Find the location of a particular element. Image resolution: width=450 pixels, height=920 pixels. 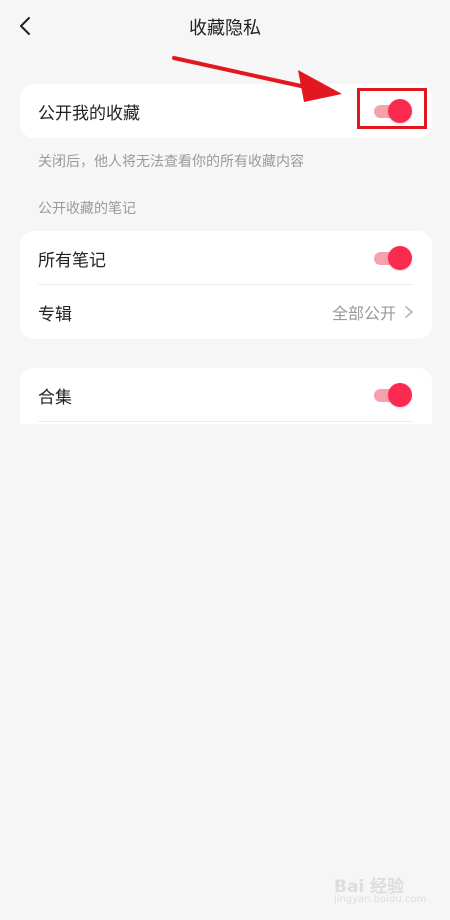

collections-card: 合集 is located at coordinates (226, 396).